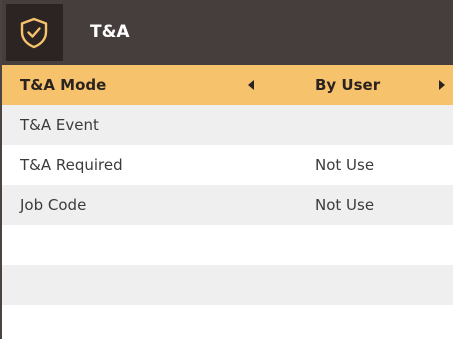 The width and height of the screenshot is (453, 339). What do you see at coordinates (227, 165) in the screenshot?
I see `setting-row-ta-required: T&A Required Not Use` at bounding box center [227, 165].